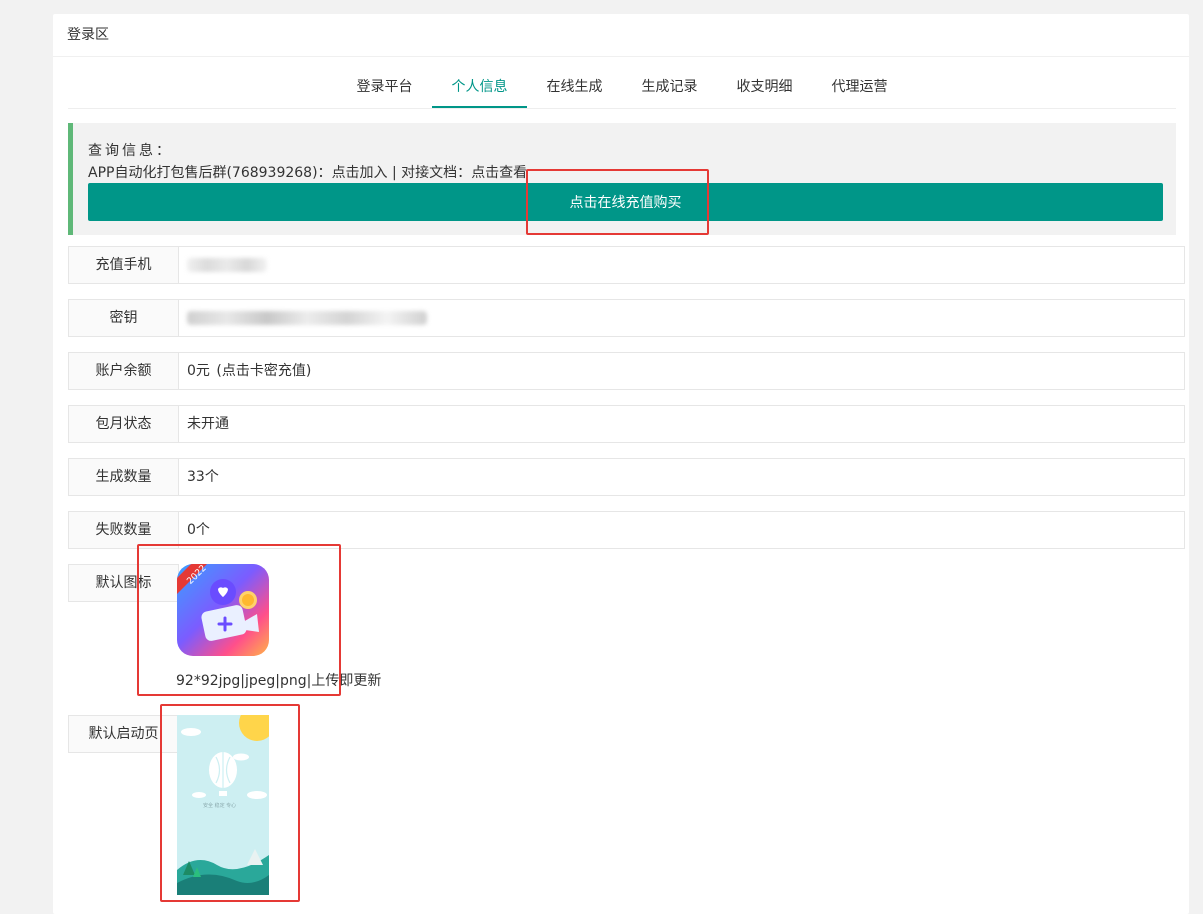 The width and height of the screenshot is (1203, 914). Describe the element at coordinates (681, 477) in the screenshot. I see `generated-value: 33个` at that location.